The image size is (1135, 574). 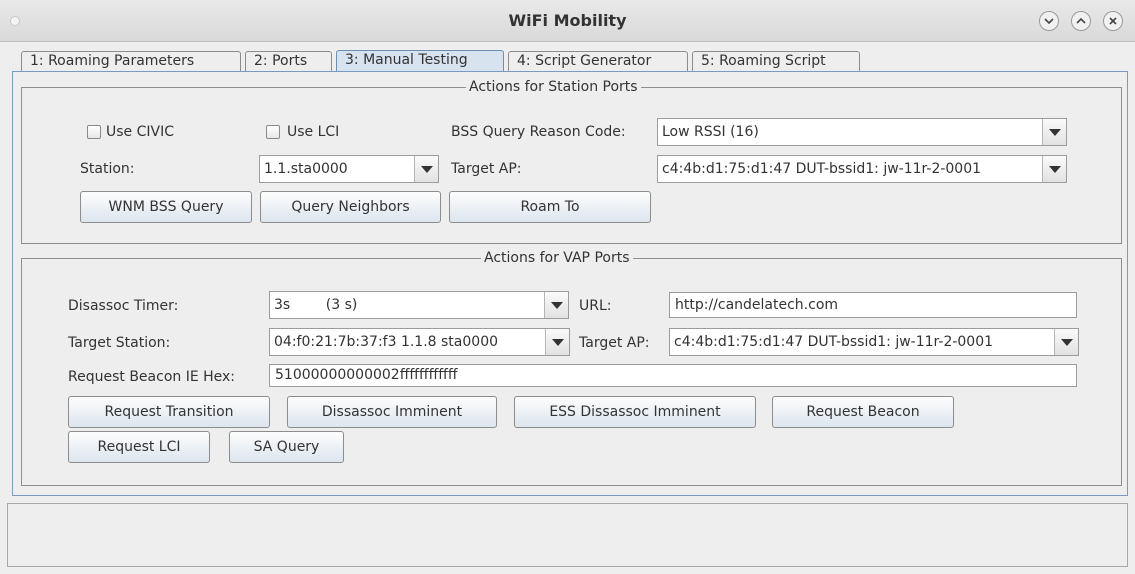 I want to click on disassoc-timer-label: Disassoc Timer:, so click(x=123, y=306).